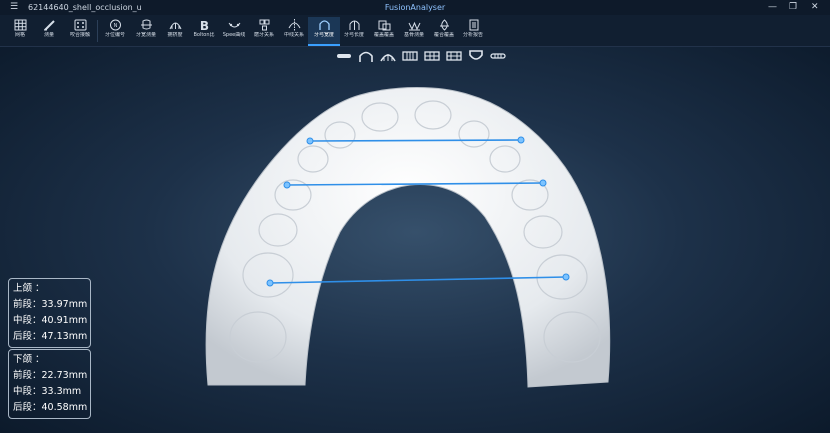 This screenshot has height=433, width=830. What do you see at coordinates (29, 288) in the screenshot?
I see `upper-jaw-title: 上颌 ：` at bounding box center [29, 288].